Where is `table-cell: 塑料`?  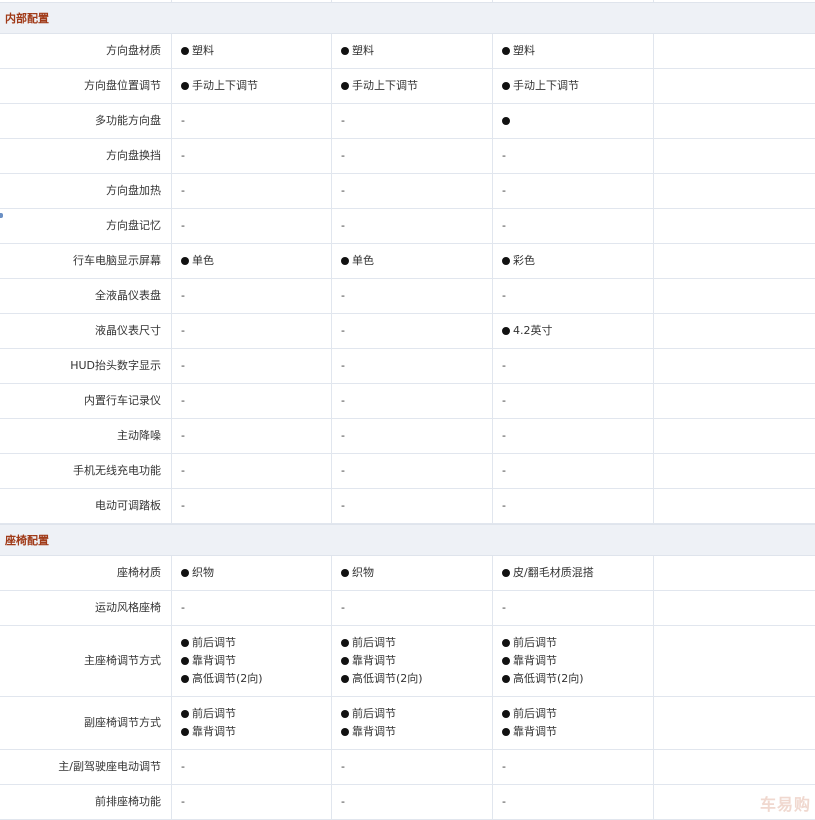 table-cell: 塑料 is located at coordinates (573, 51).